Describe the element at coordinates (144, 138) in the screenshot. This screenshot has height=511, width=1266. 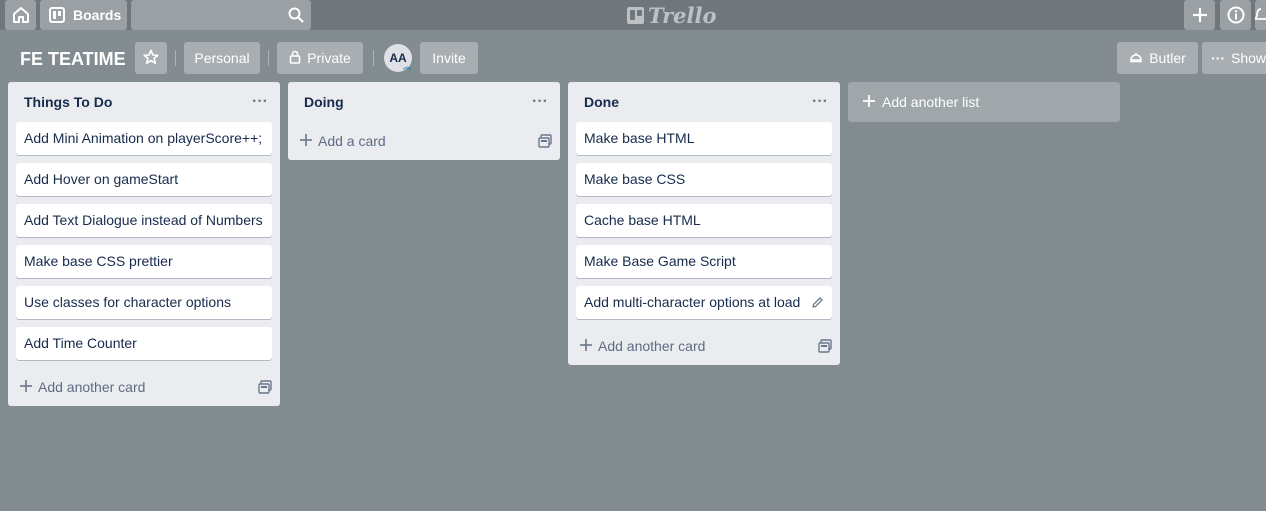
I see `card: Add Mini Animation on playerScore++;` at that location.